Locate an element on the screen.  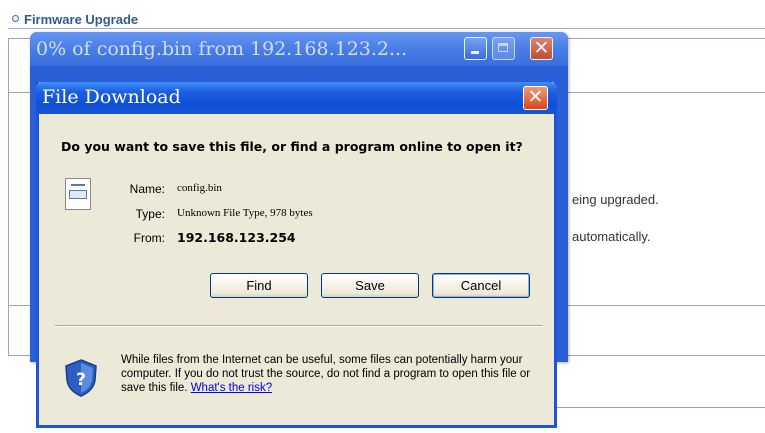
minimize-icon is located at coordinates (475, 48).